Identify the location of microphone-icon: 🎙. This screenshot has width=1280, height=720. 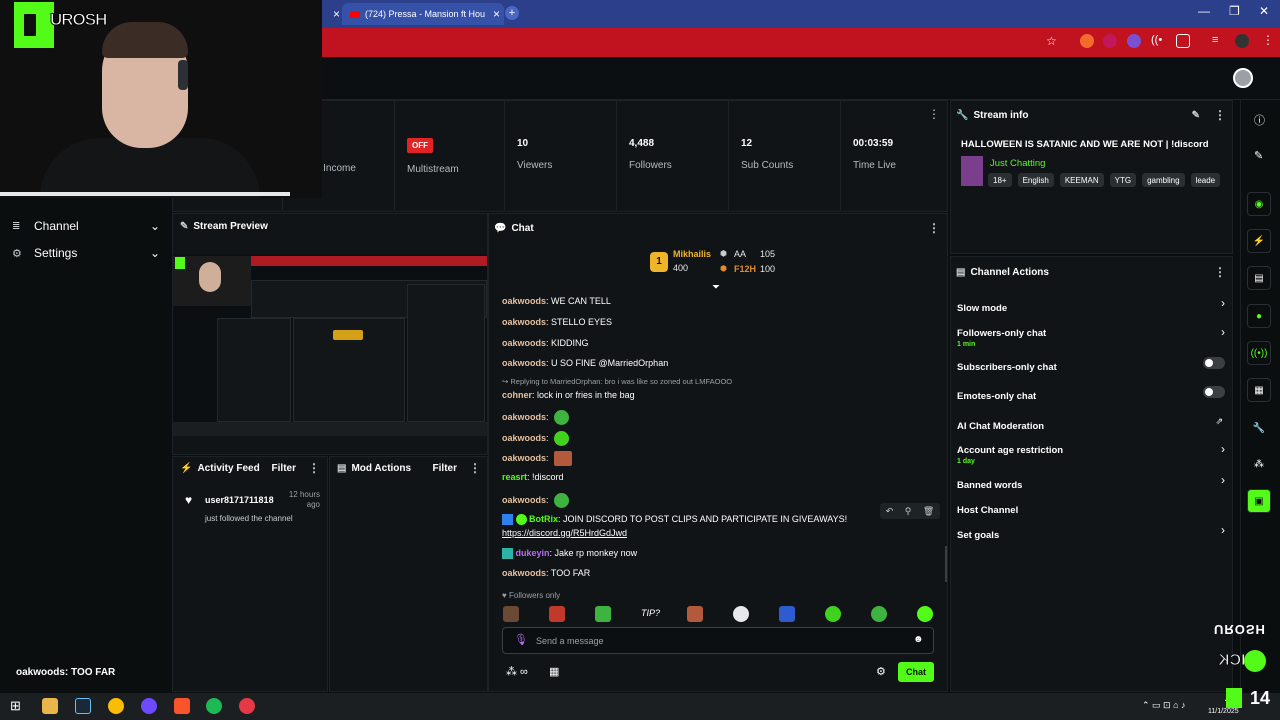
(521, 639).